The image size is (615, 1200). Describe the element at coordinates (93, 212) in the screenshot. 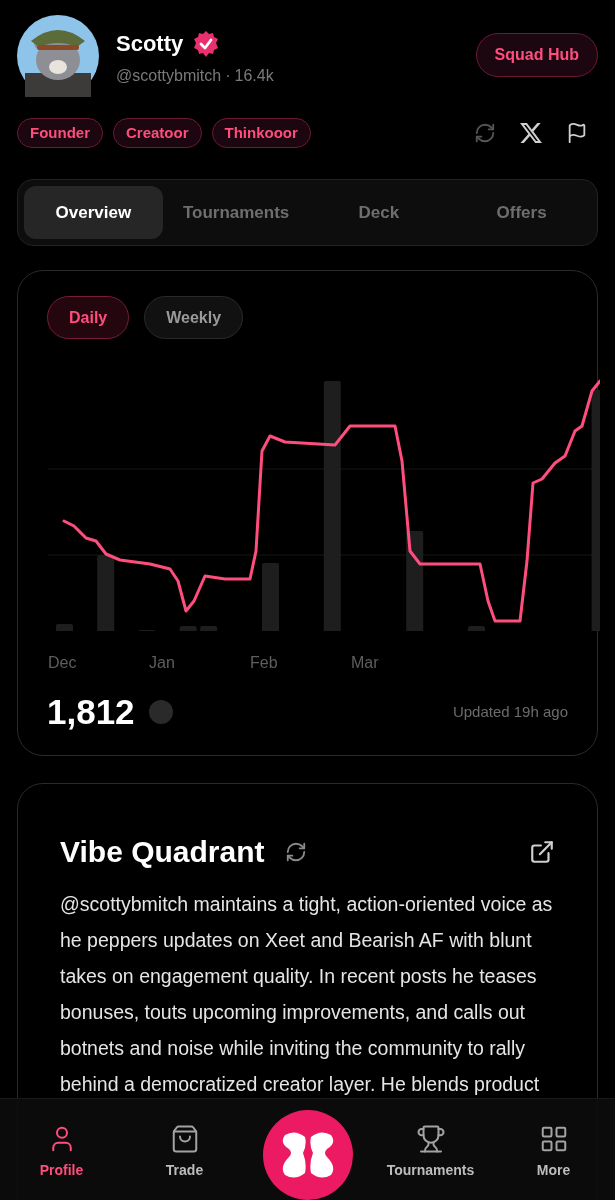

I see `tab: Overview` at that location.